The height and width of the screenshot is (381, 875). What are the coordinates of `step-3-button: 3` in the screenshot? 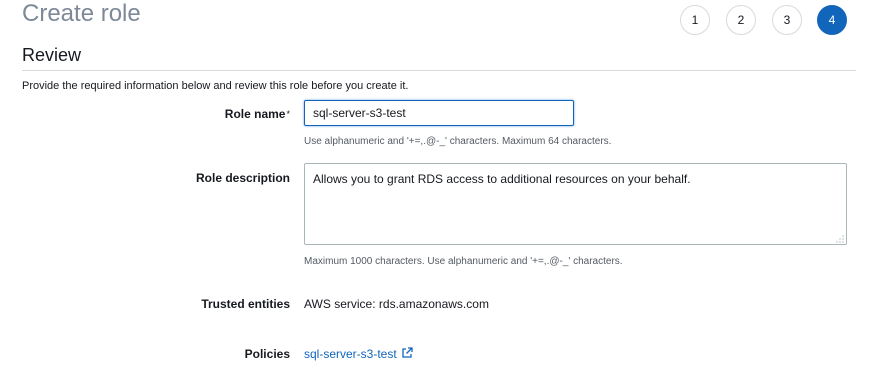 It's located at (787, 20).